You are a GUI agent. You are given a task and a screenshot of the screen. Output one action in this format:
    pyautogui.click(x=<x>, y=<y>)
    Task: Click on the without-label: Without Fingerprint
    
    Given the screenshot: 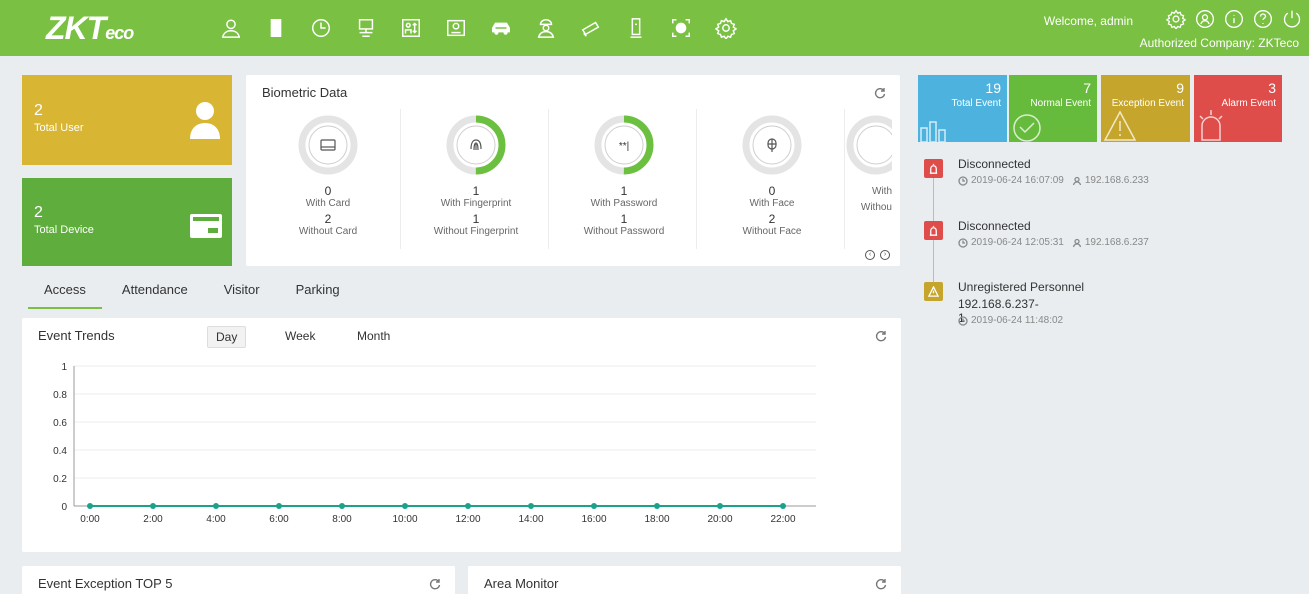 What is the action you would take?
    pyautogui.click(x=476, y=231)
    